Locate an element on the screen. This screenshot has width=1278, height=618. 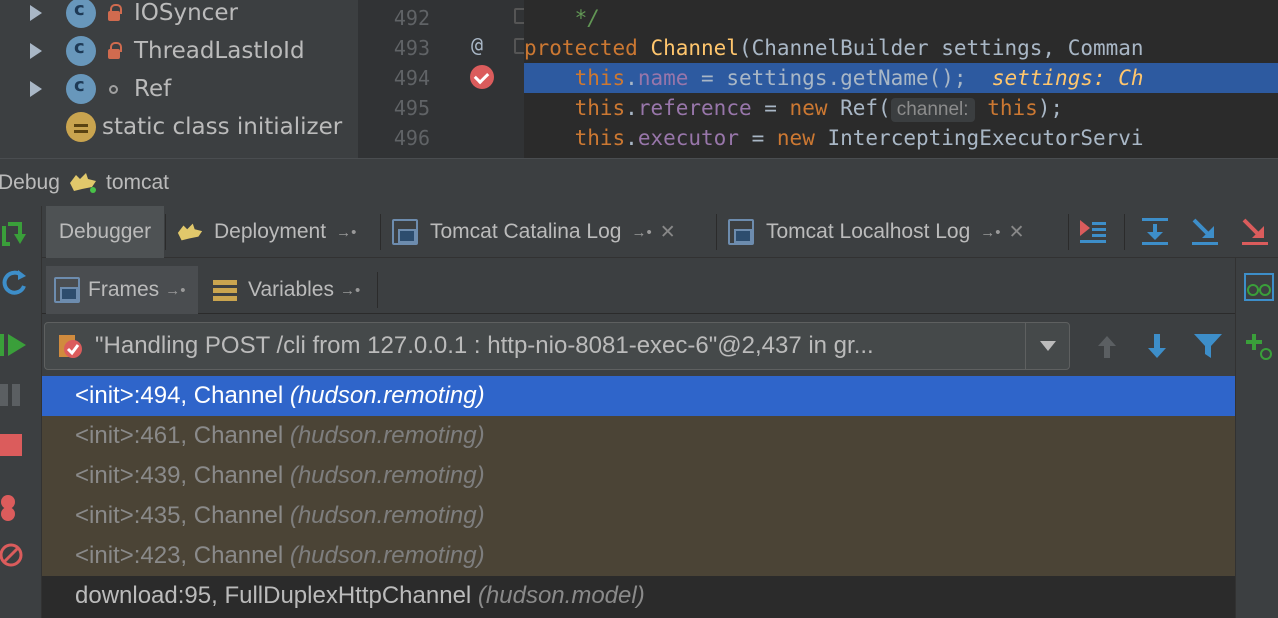
previous-frame-icon is located at coordinates (1107, 346).